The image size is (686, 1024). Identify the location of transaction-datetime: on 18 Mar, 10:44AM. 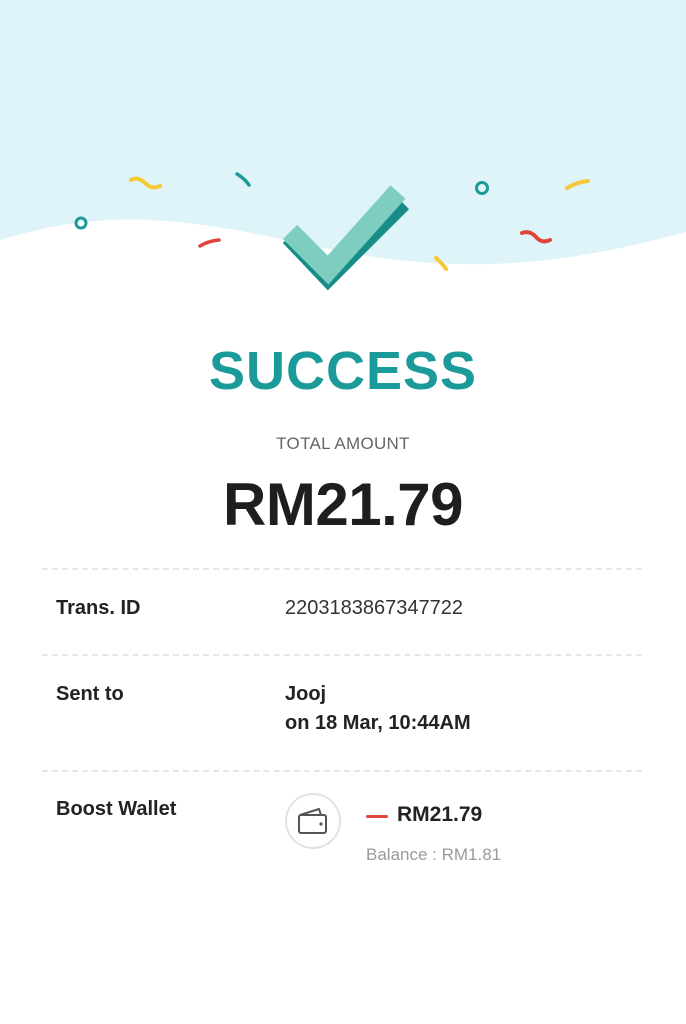
(378, 723).